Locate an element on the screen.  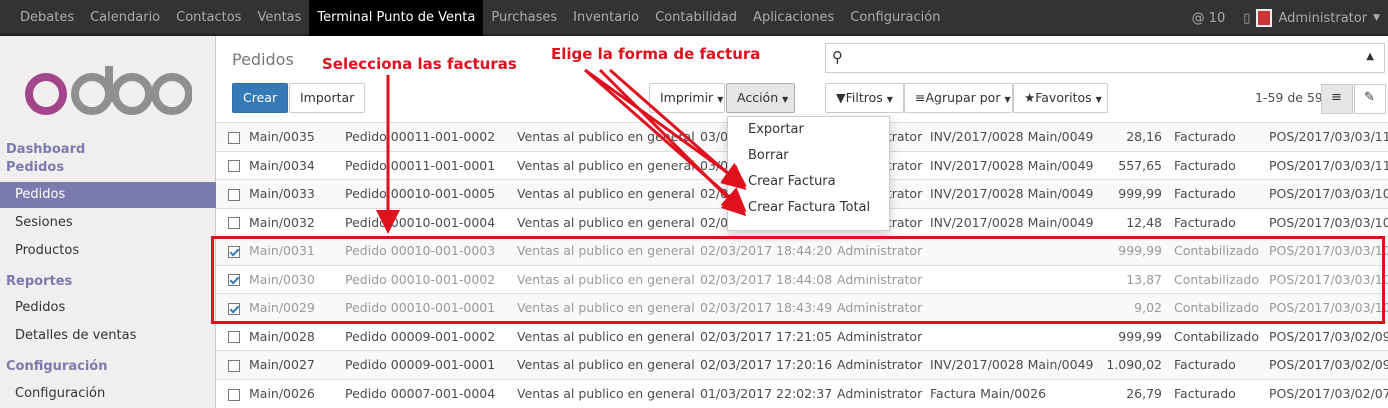
user-menu: Administrator is located at coordinates (1322, 18).